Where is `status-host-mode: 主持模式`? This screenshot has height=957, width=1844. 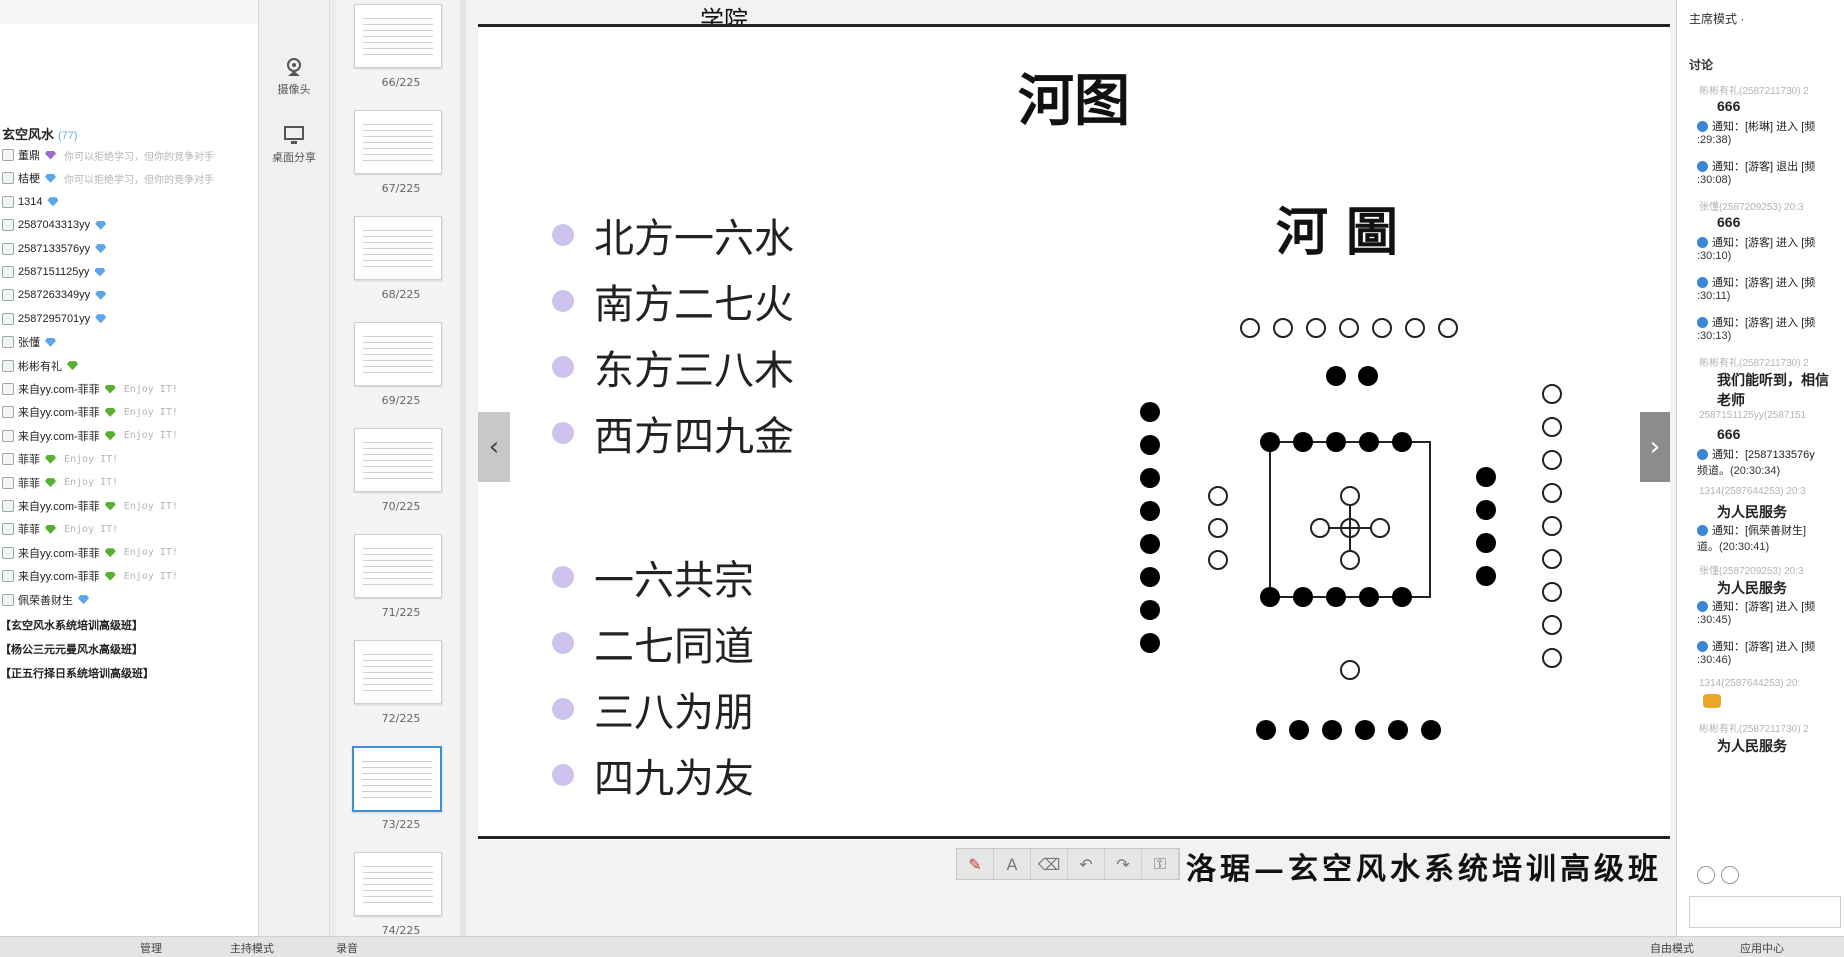
status-host-mode: 主持模式 is located at coordinates (252, 948).